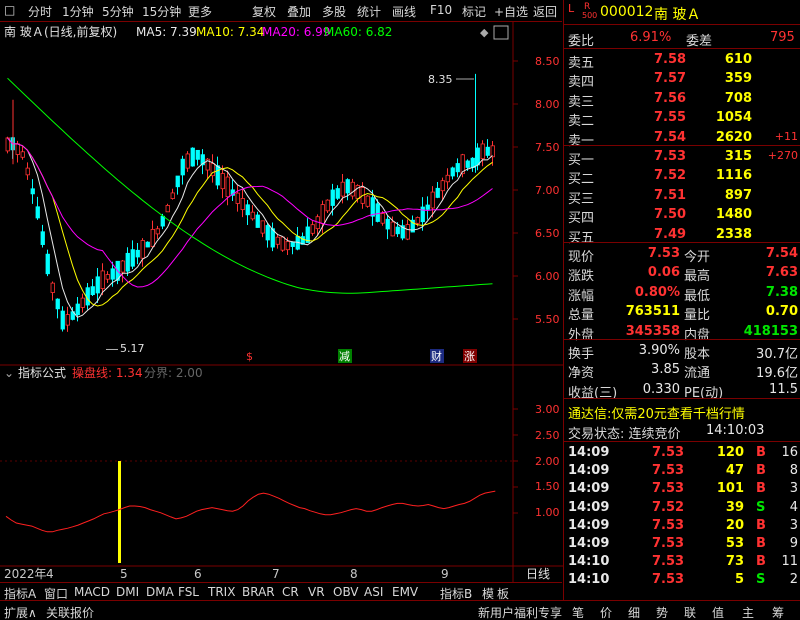  I want to click on tab-brar: BRAR, so click(258, 592).